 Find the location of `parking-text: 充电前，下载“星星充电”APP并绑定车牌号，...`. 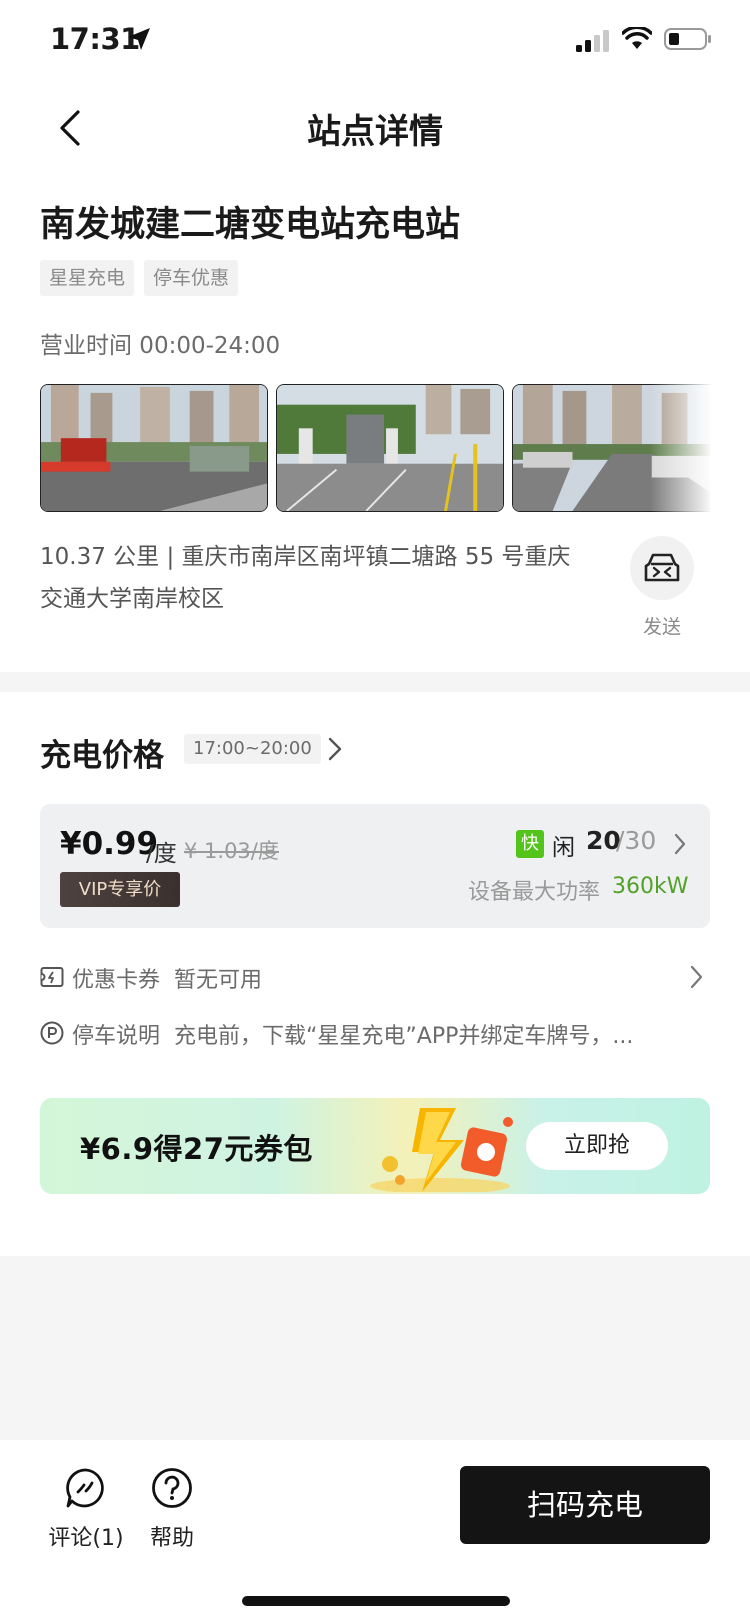

parking-text: 充电前，下载“星星充电”APP并绑定车牌号，... is located at coordinates (404, 1036).